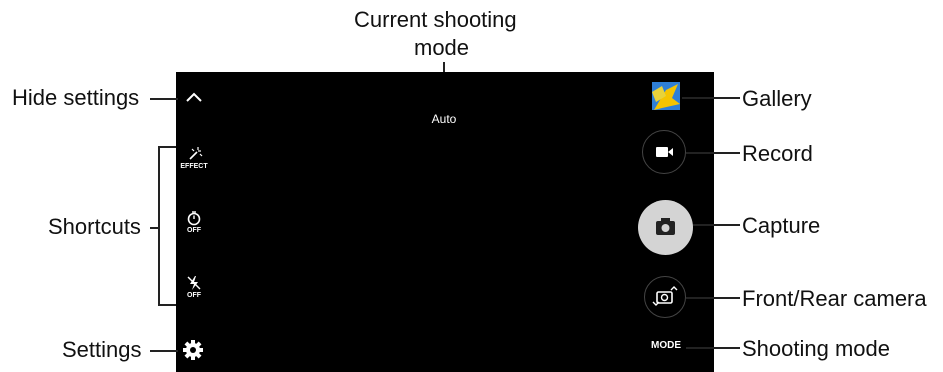 Image resolution: width=943 pixels, height=372 pixels. Describe the element at coordinates (194, 166) in the screenshot. I see `shortcut-effect-label: EFFECT` at that location.